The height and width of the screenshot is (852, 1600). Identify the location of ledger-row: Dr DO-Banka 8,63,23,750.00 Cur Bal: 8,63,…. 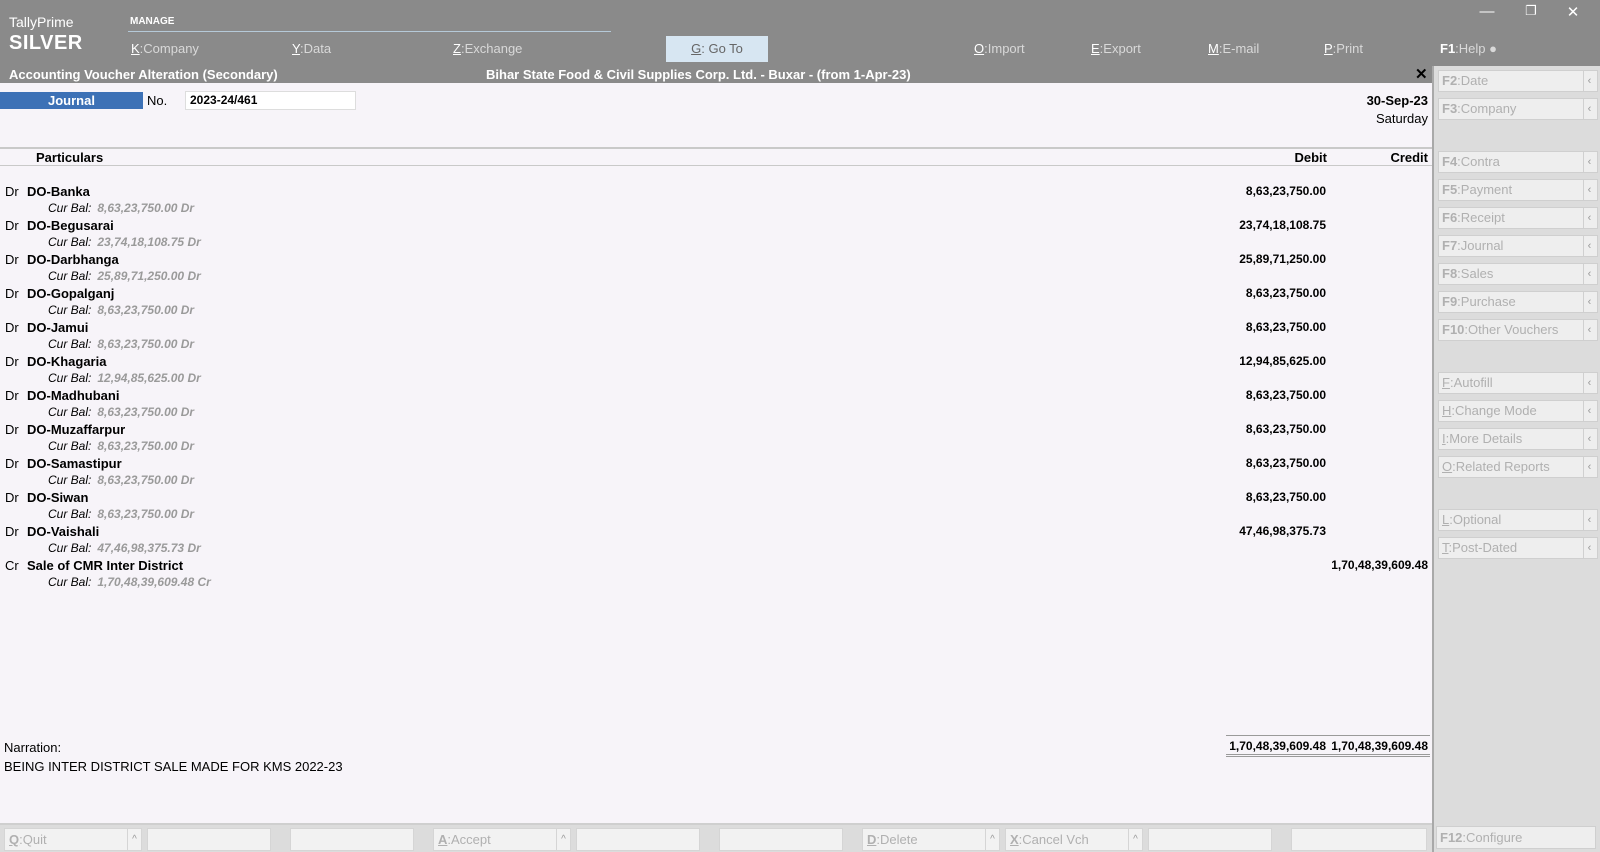
(716, 200).